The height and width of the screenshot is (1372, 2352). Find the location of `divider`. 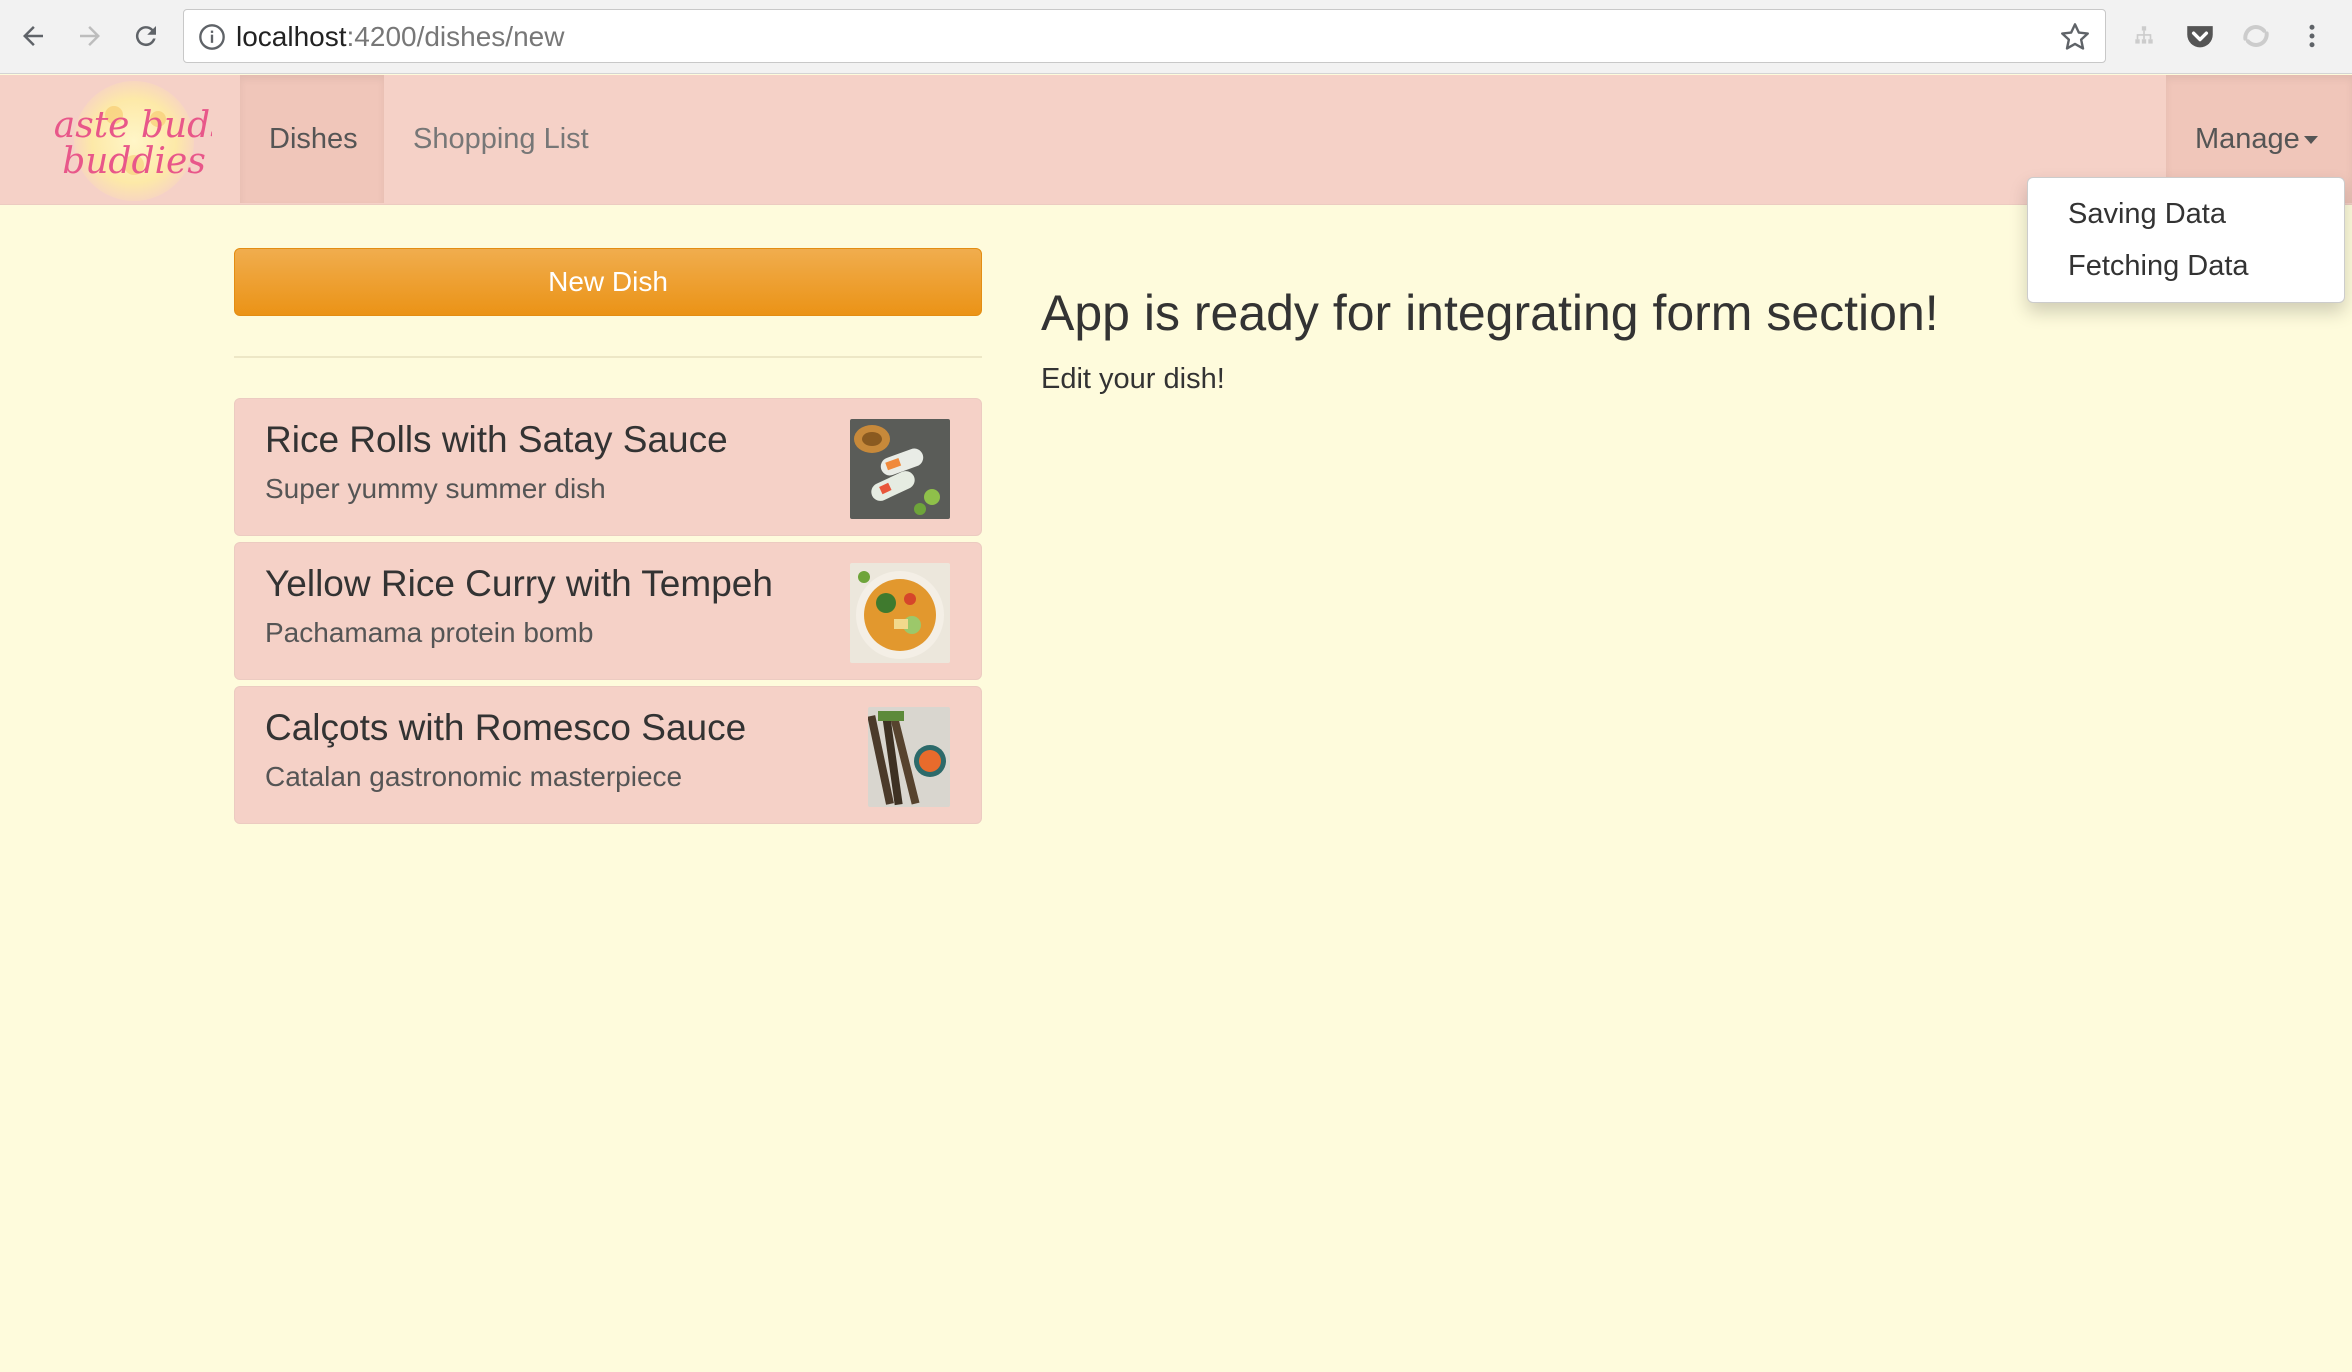

divider is located at coordinates (608, 357).